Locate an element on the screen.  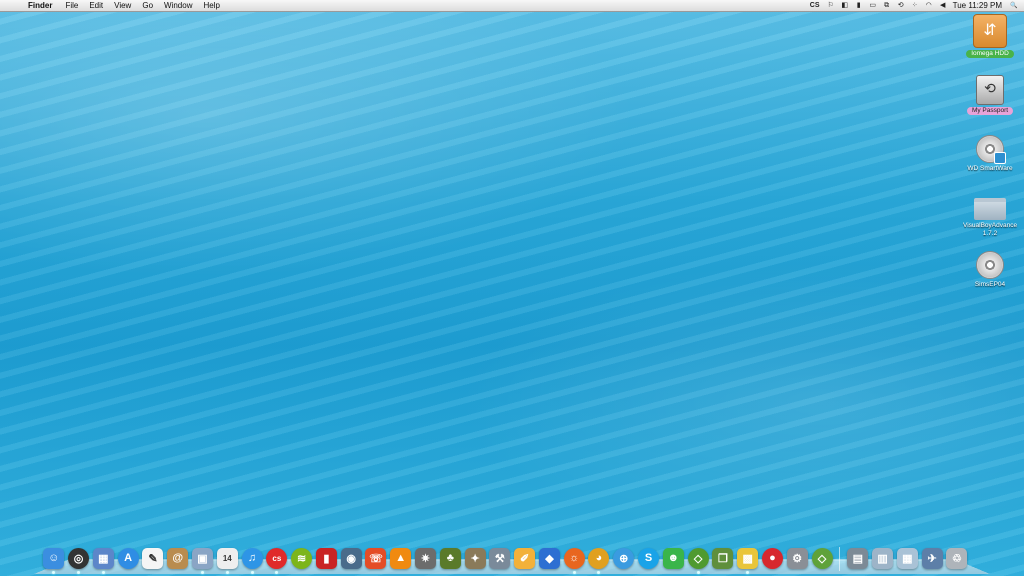
dock-item-angry-birds: ● is located at coordinates (773, 558).